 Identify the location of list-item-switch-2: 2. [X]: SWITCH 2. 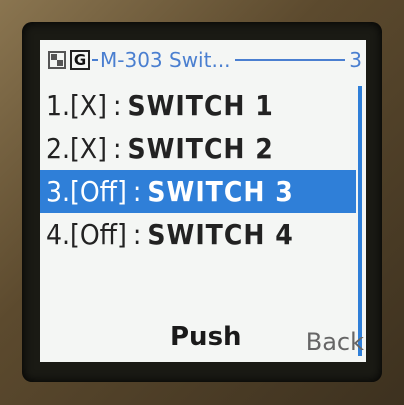
(198, 148).